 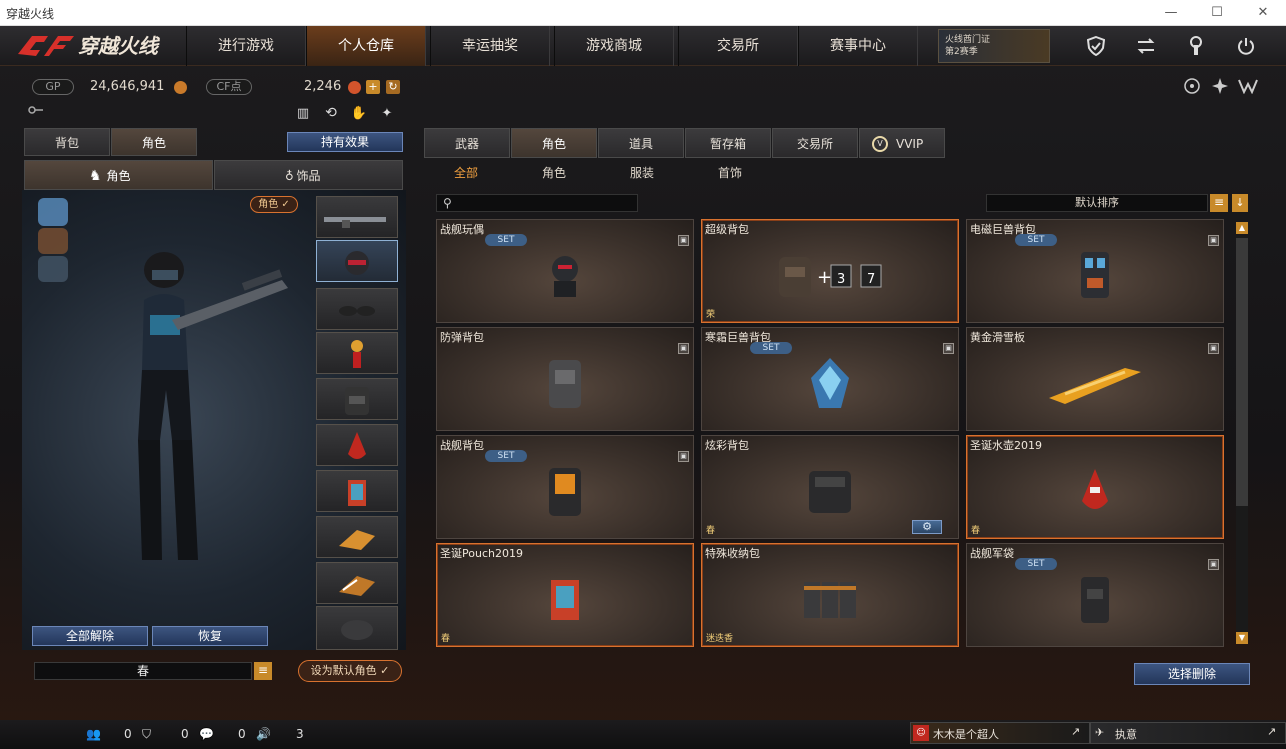 I want to click on right-tab-character: 角色, so click(x=554, y=143).